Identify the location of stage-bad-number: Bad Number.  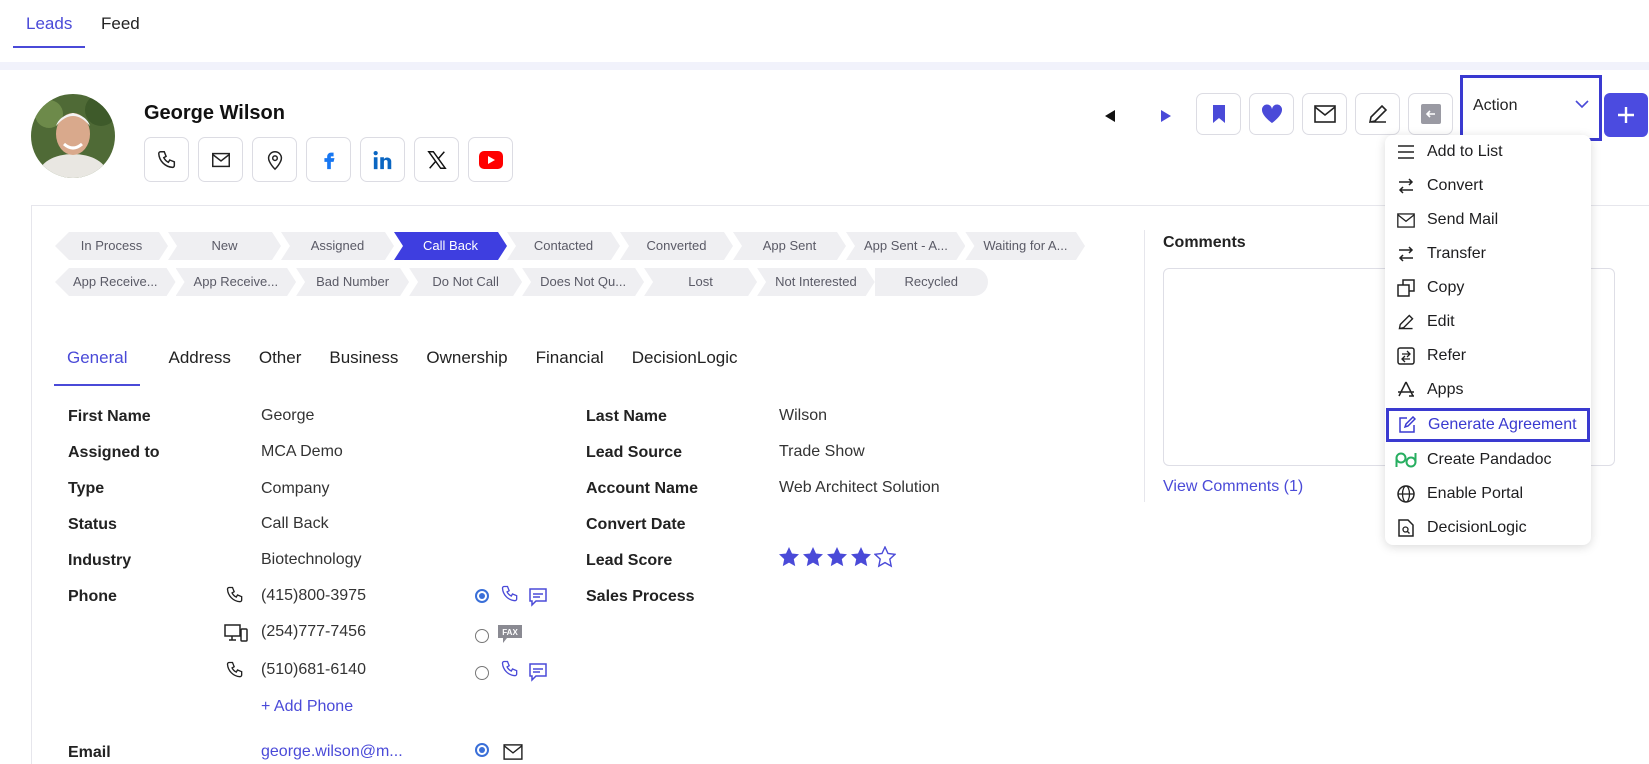
(352, 282).